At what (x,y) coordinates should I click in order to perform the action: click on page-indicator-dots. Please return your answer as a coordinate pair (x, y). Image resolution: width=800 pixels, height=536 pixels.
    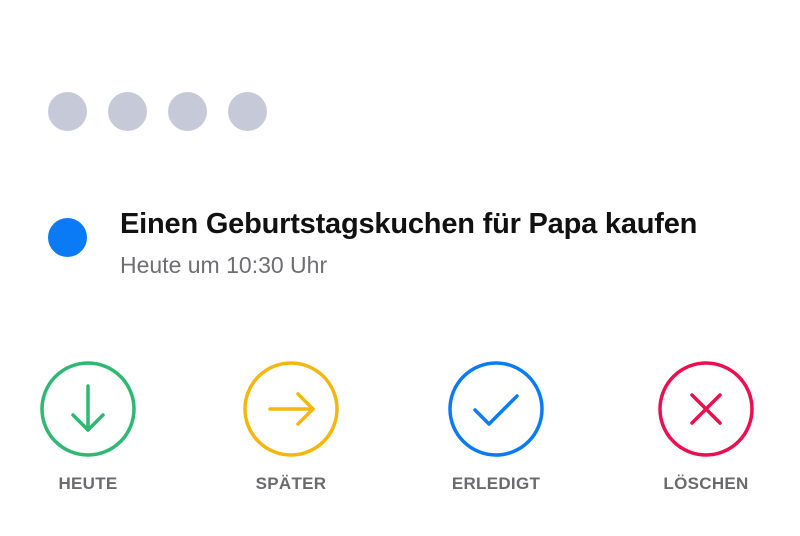
    Looking at the image, I should click on (157, 111).